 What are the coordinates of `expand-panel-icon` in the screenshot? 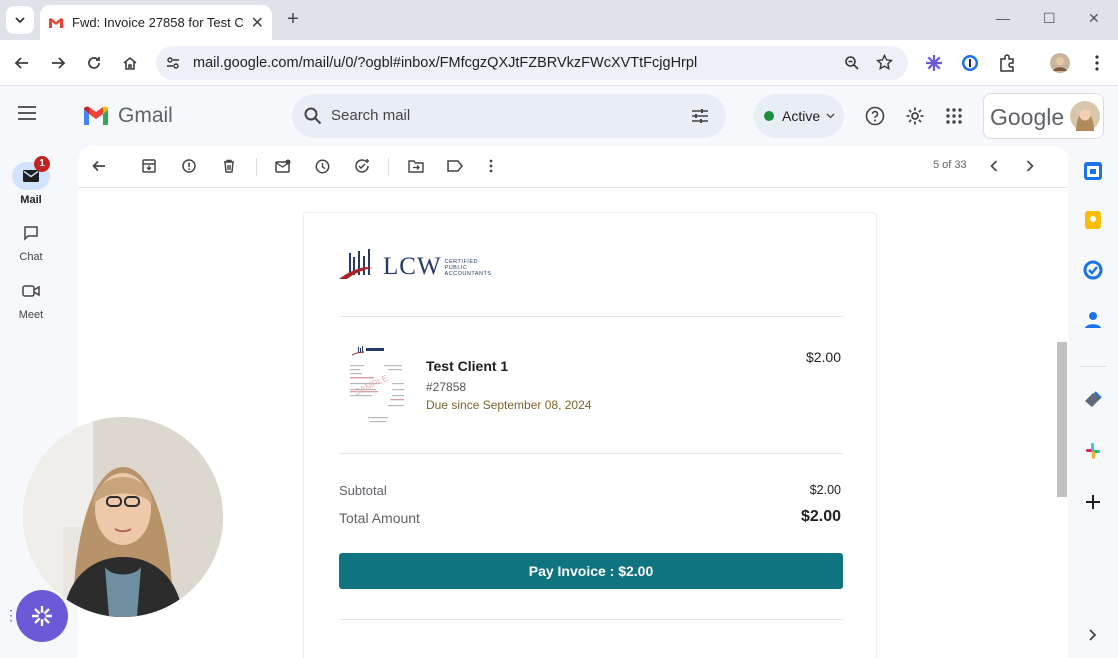 It's located at (1093, 635).